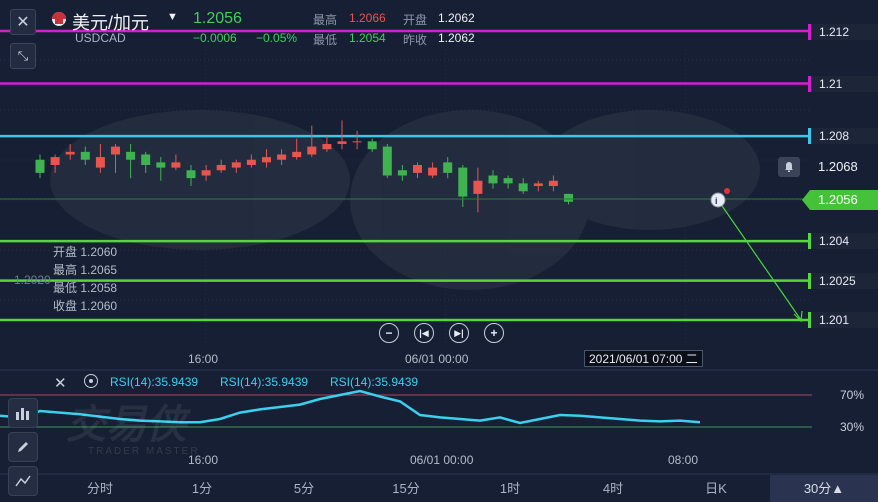  What do you see at coordinates (277, 38) in the screenshot?
I see `price-change-pct: −0.05%` at bounding box center [277, 38].